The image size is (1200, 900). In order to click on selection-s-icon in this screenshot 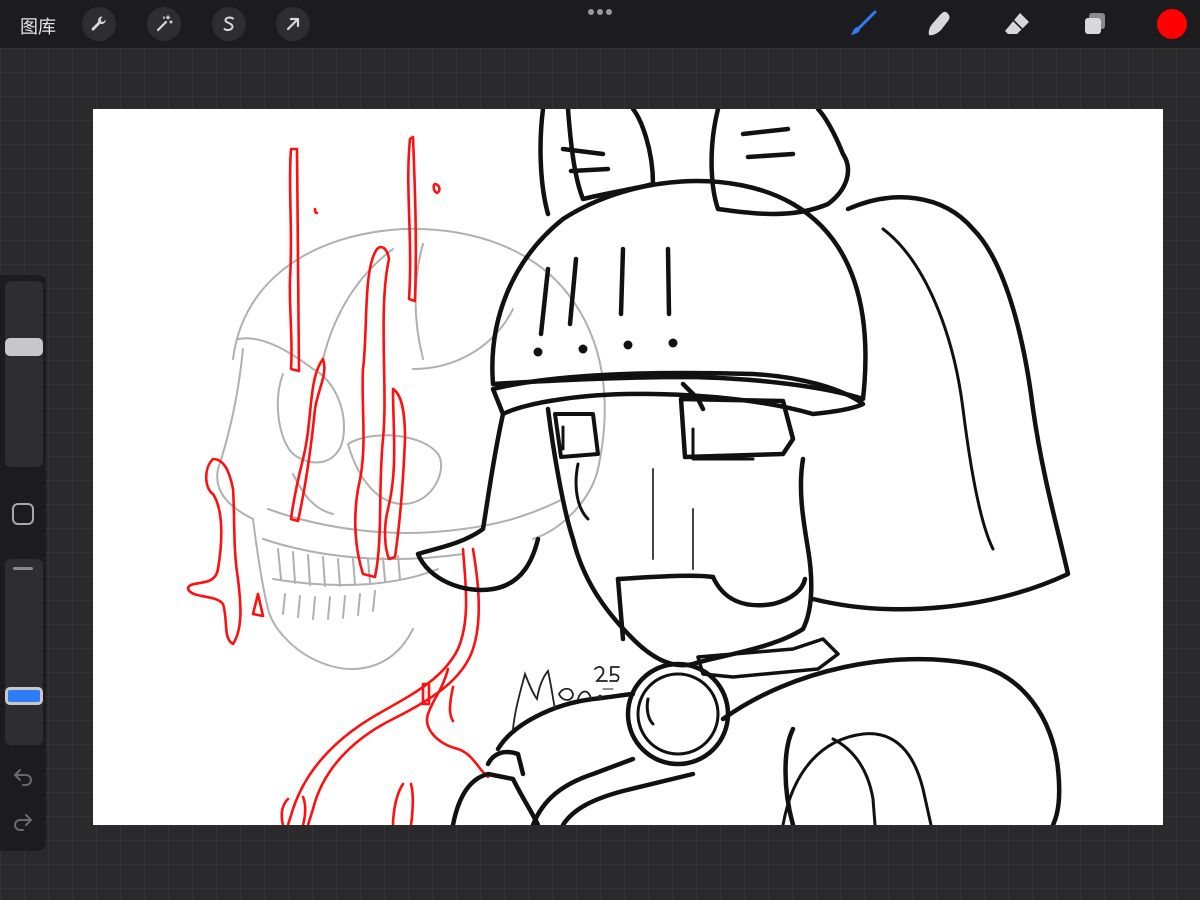, I will do `click(228, 24)`.